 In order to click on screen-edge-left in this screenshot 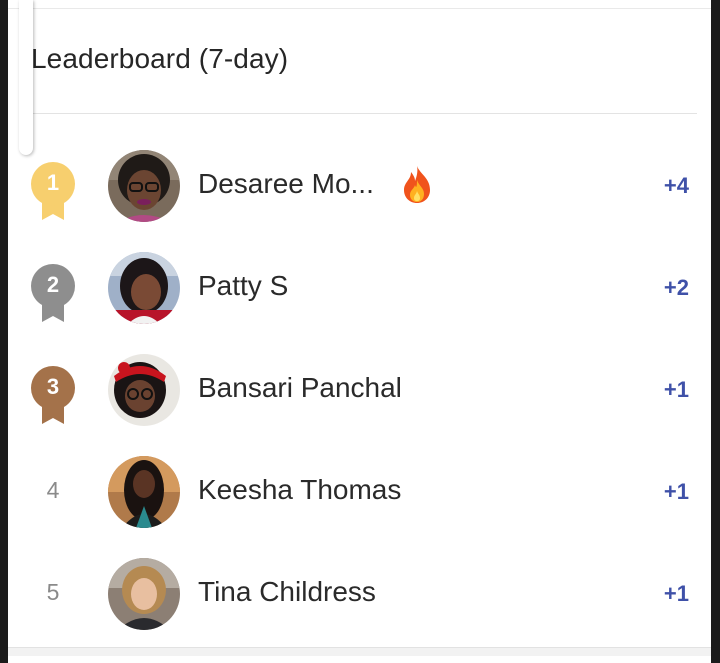, I will do `click(4, 331)`.